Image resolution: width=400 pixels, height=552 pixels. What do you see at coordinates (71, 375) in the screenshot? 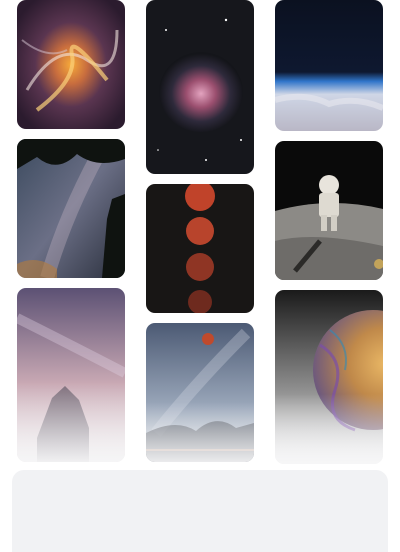
I see `wallpaper-tile-milky-way-over-house` at bounding box center [71, 375].